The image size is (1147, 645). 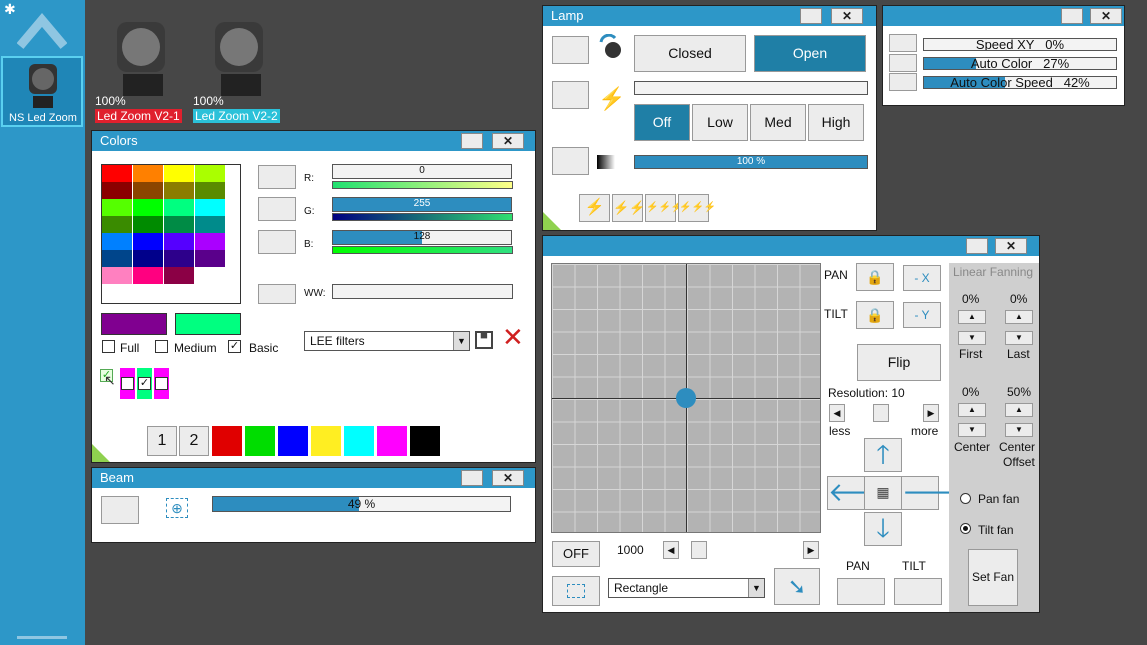 What do you see at coordinates (361, 504) in the screenshot?
I see `beam-value-bar: 49 %` at bounding box center [361, 504].